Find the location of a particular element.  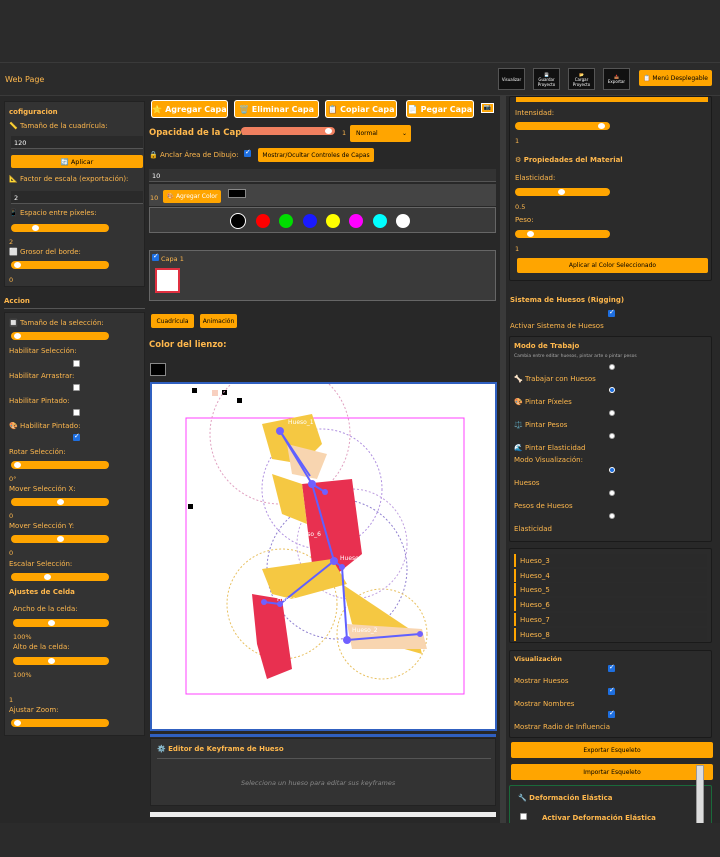

weight-label: Peso: is located at coordinates (524, 220).